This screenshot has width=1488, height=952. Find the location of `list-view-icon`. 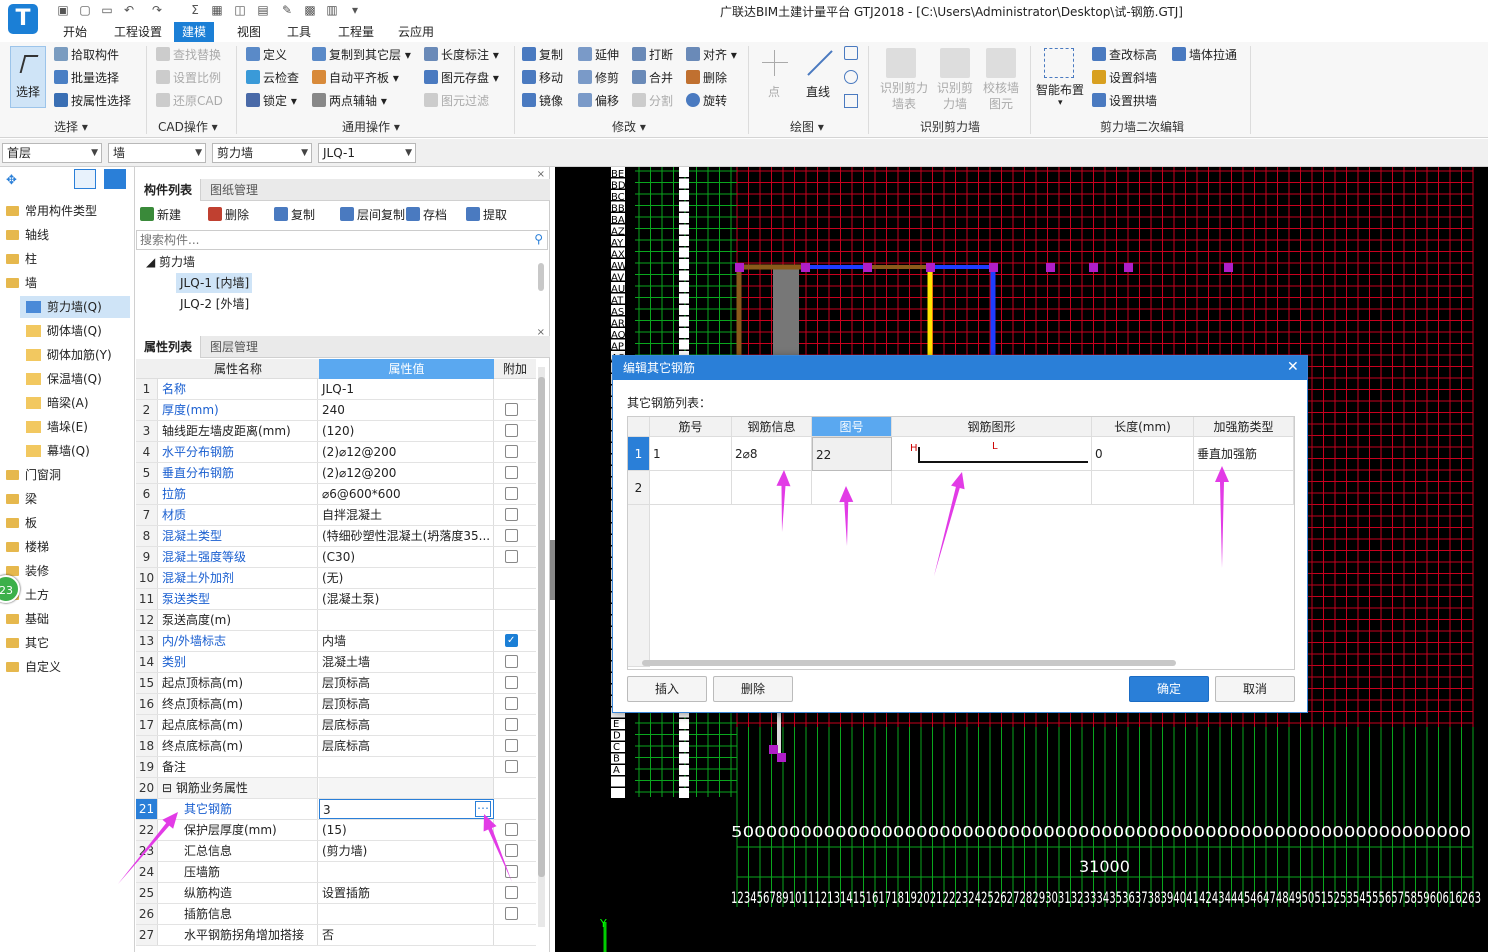

list-view-icon is located at coordinates (85, 179).